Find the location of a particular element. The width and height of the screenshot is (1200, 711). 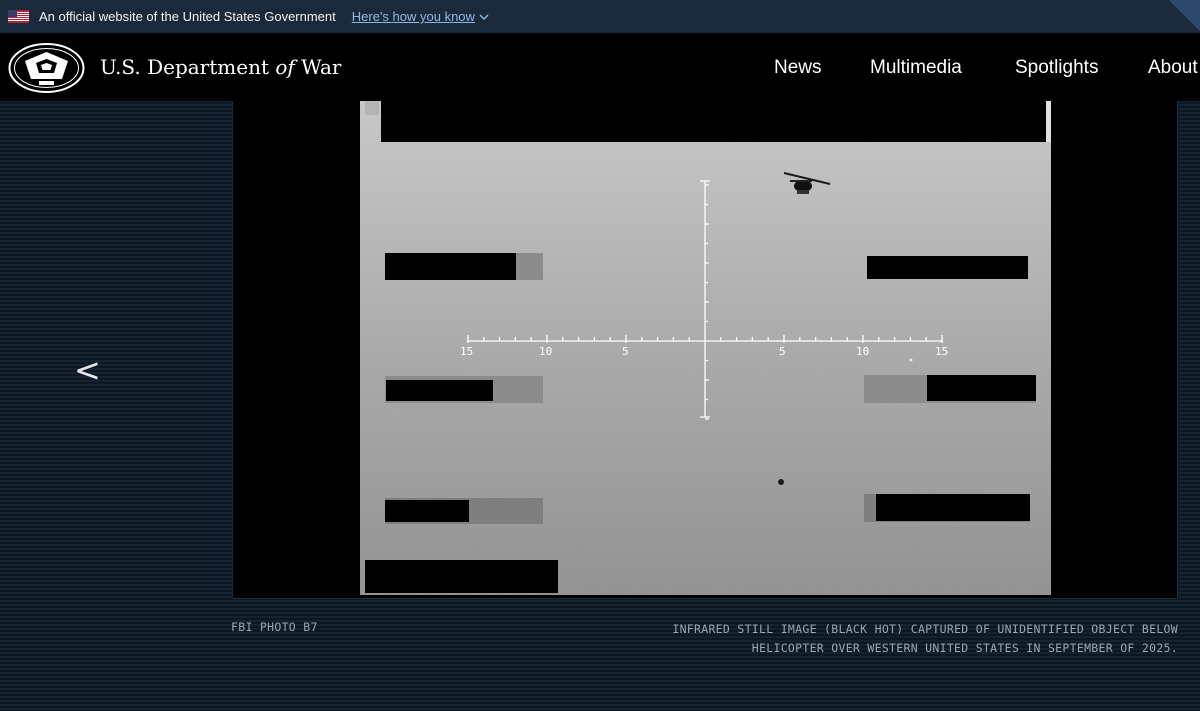

main-nav: News Multimedia Spotlights About is located at coordinates (600, 69).